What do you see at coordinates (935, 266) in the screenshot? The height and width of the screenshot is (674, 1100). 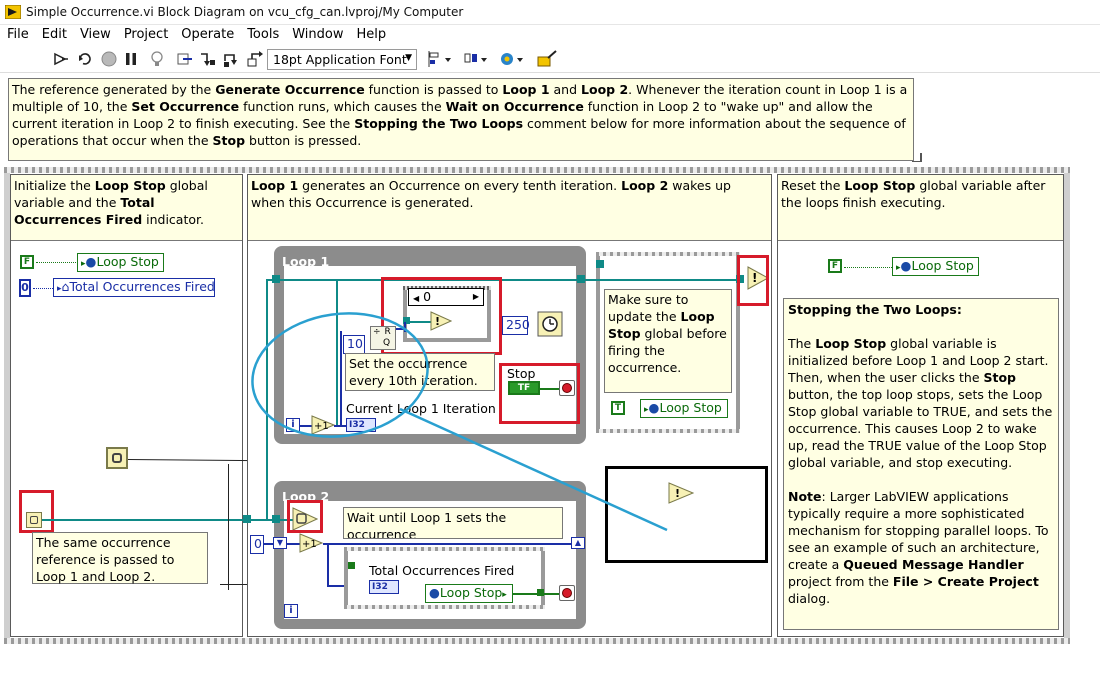 I see `loop-stop-global-reset: ▸●Loop Stop` at bounding box center [935, 266].